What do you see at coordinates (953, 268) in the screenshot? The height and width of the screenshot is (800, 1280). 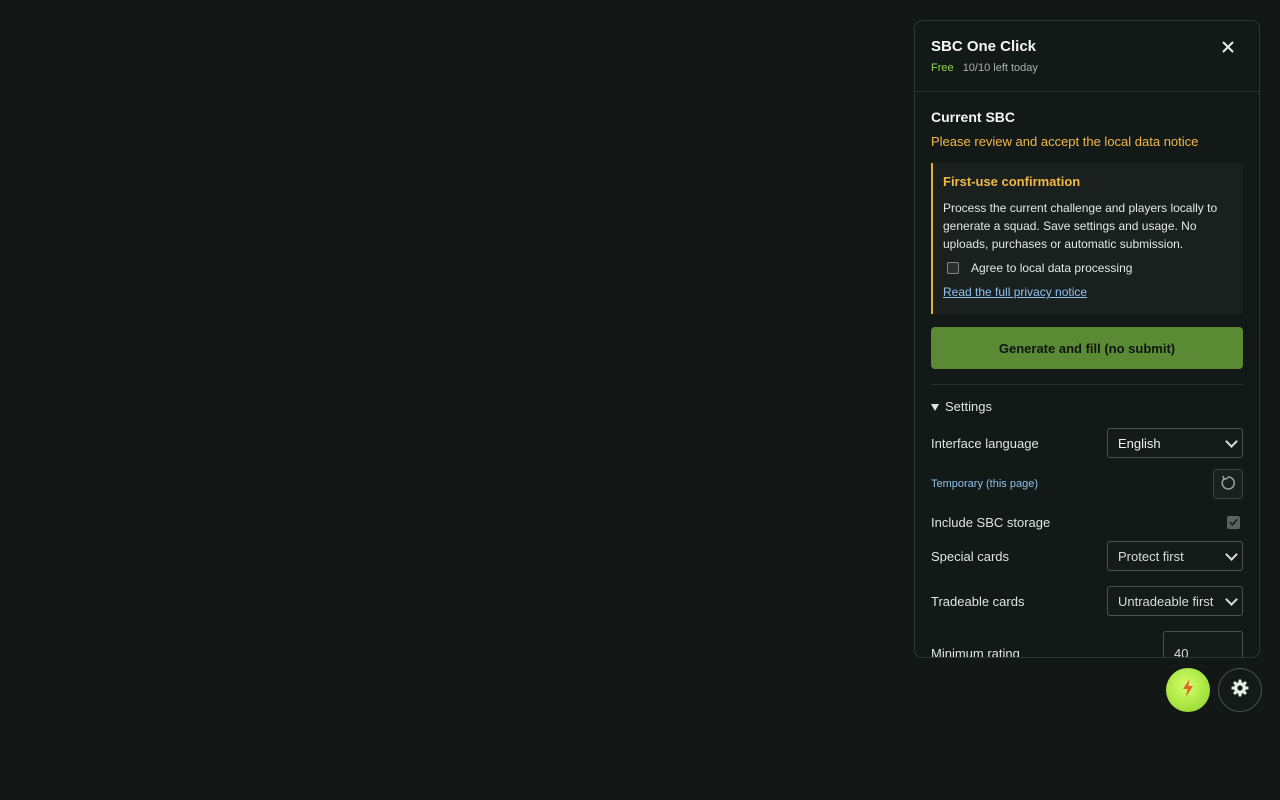 I see `agree-checkbox` at bounding box center [953, 268].